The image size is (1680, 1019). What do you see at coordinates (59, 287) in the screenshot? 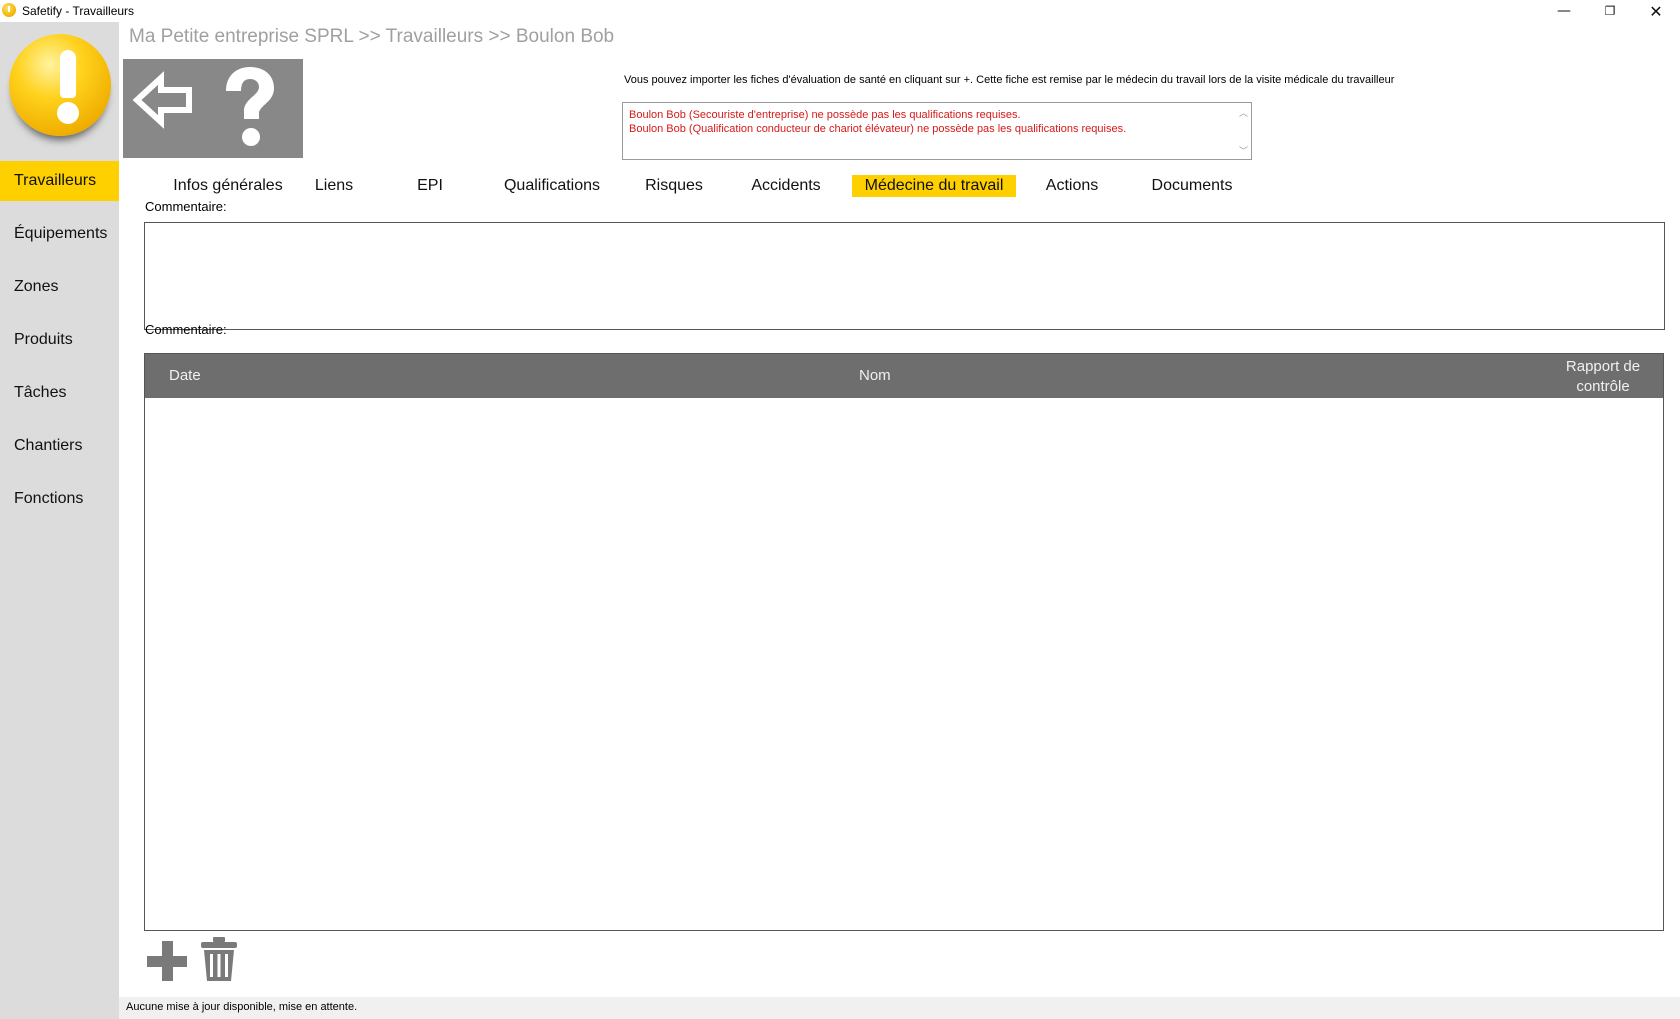
I see `sidebar-item-zones: Zones` at bounding box center [59, 287].